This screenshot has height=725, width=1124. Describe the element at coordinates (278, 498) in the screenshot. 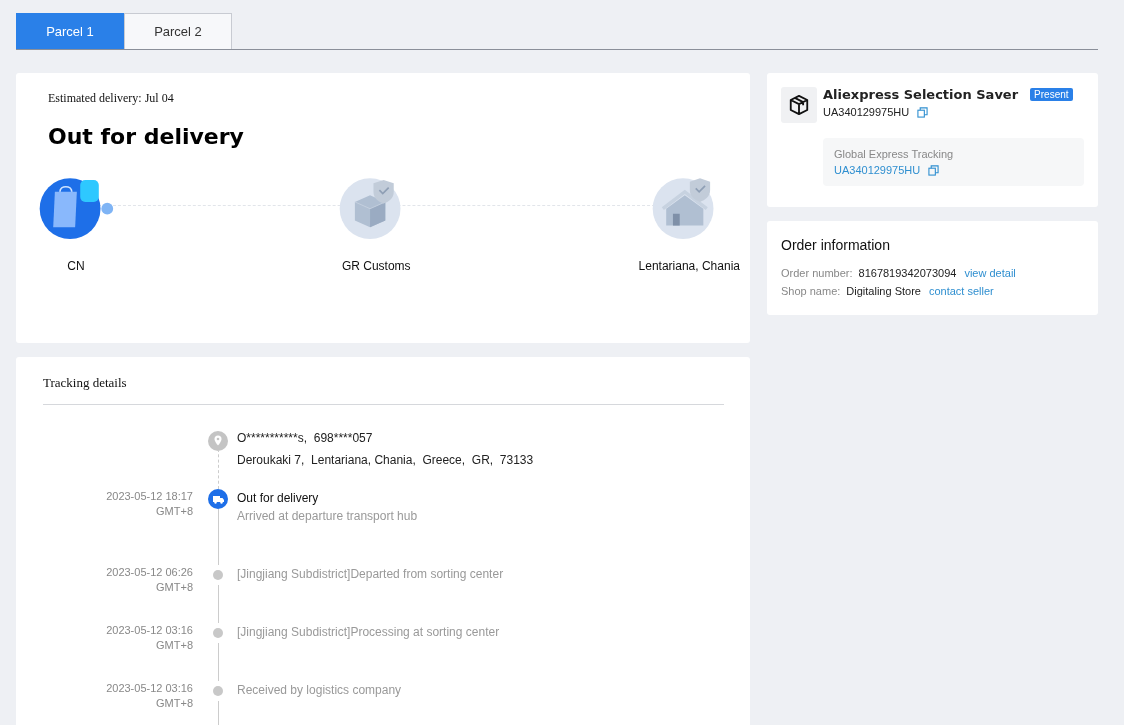

I see `event-title: Out for delivery` at that location.